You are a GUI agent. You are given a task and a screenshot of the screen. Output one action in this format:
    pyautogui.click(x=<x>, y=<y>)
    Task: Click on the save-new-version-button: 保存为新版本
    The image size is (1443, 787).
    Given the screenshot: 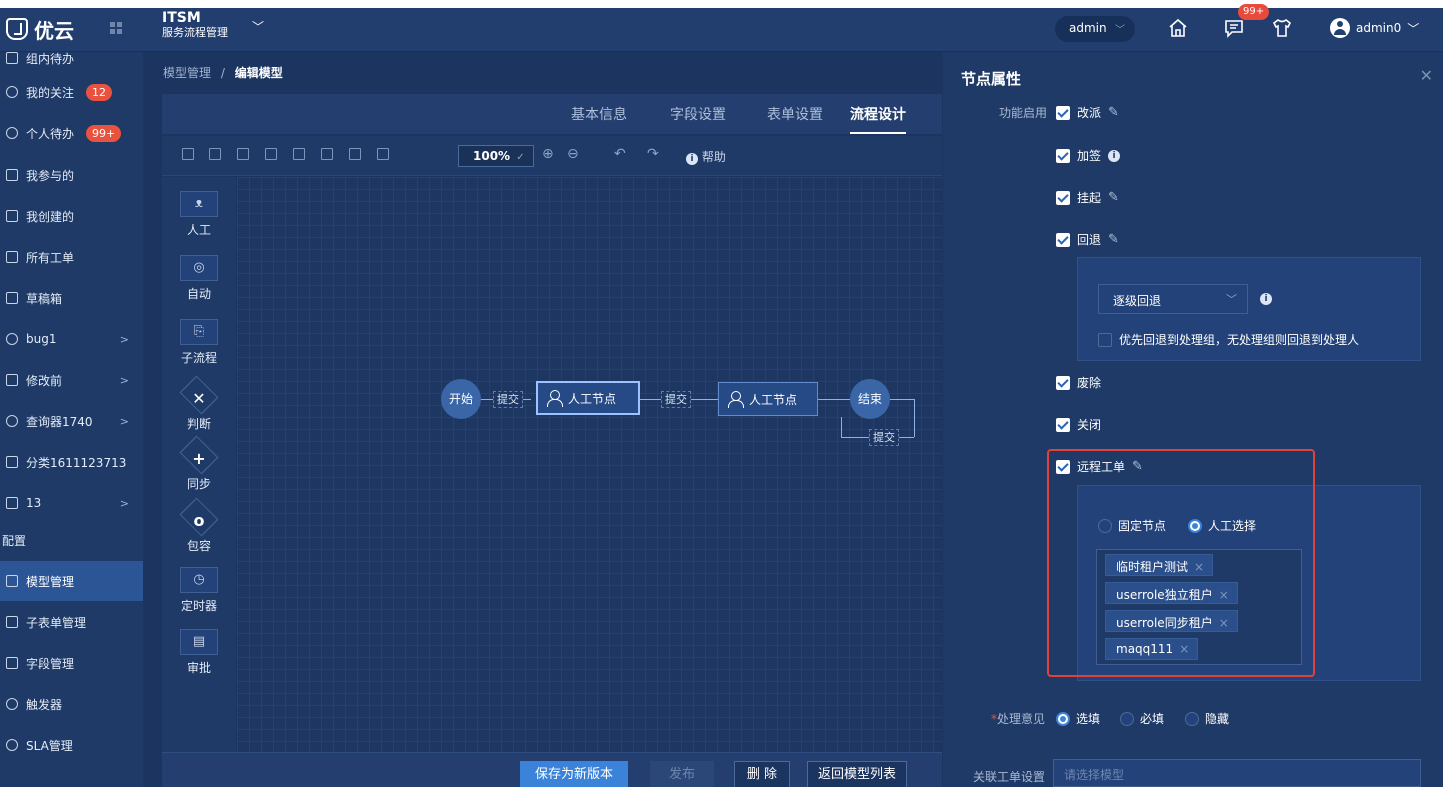 What is the action you would take?
    pyautogui.click(x=574, y=774)
    